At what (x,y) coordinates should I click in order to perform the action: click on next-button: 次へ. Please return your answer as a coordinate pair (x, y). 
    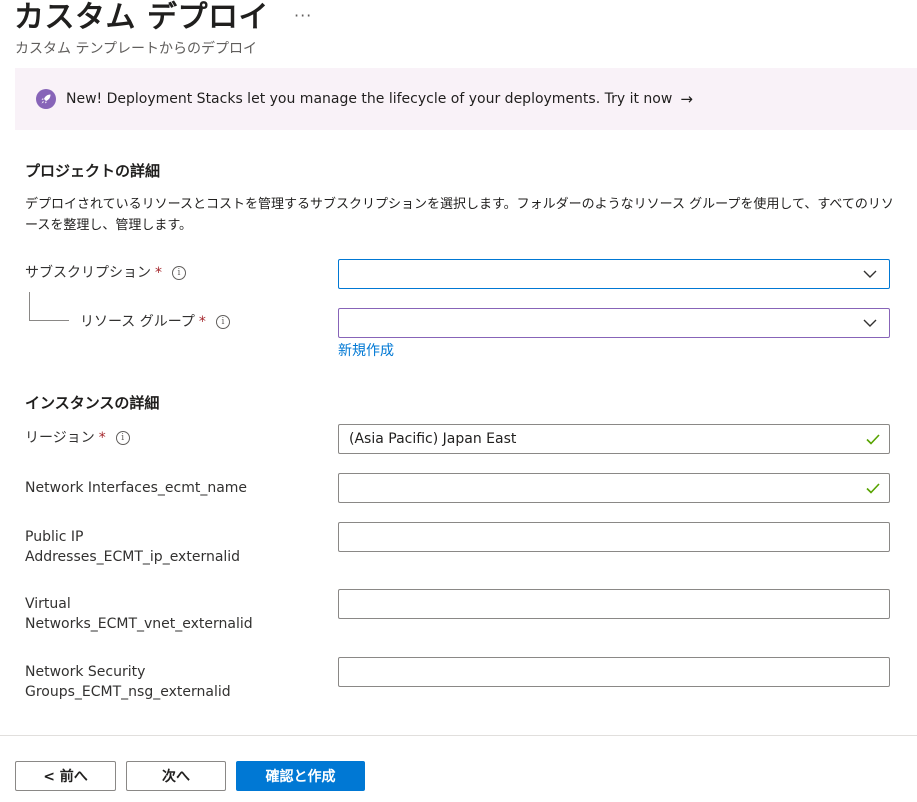
    Looking at the image, I should click on (176, 776).